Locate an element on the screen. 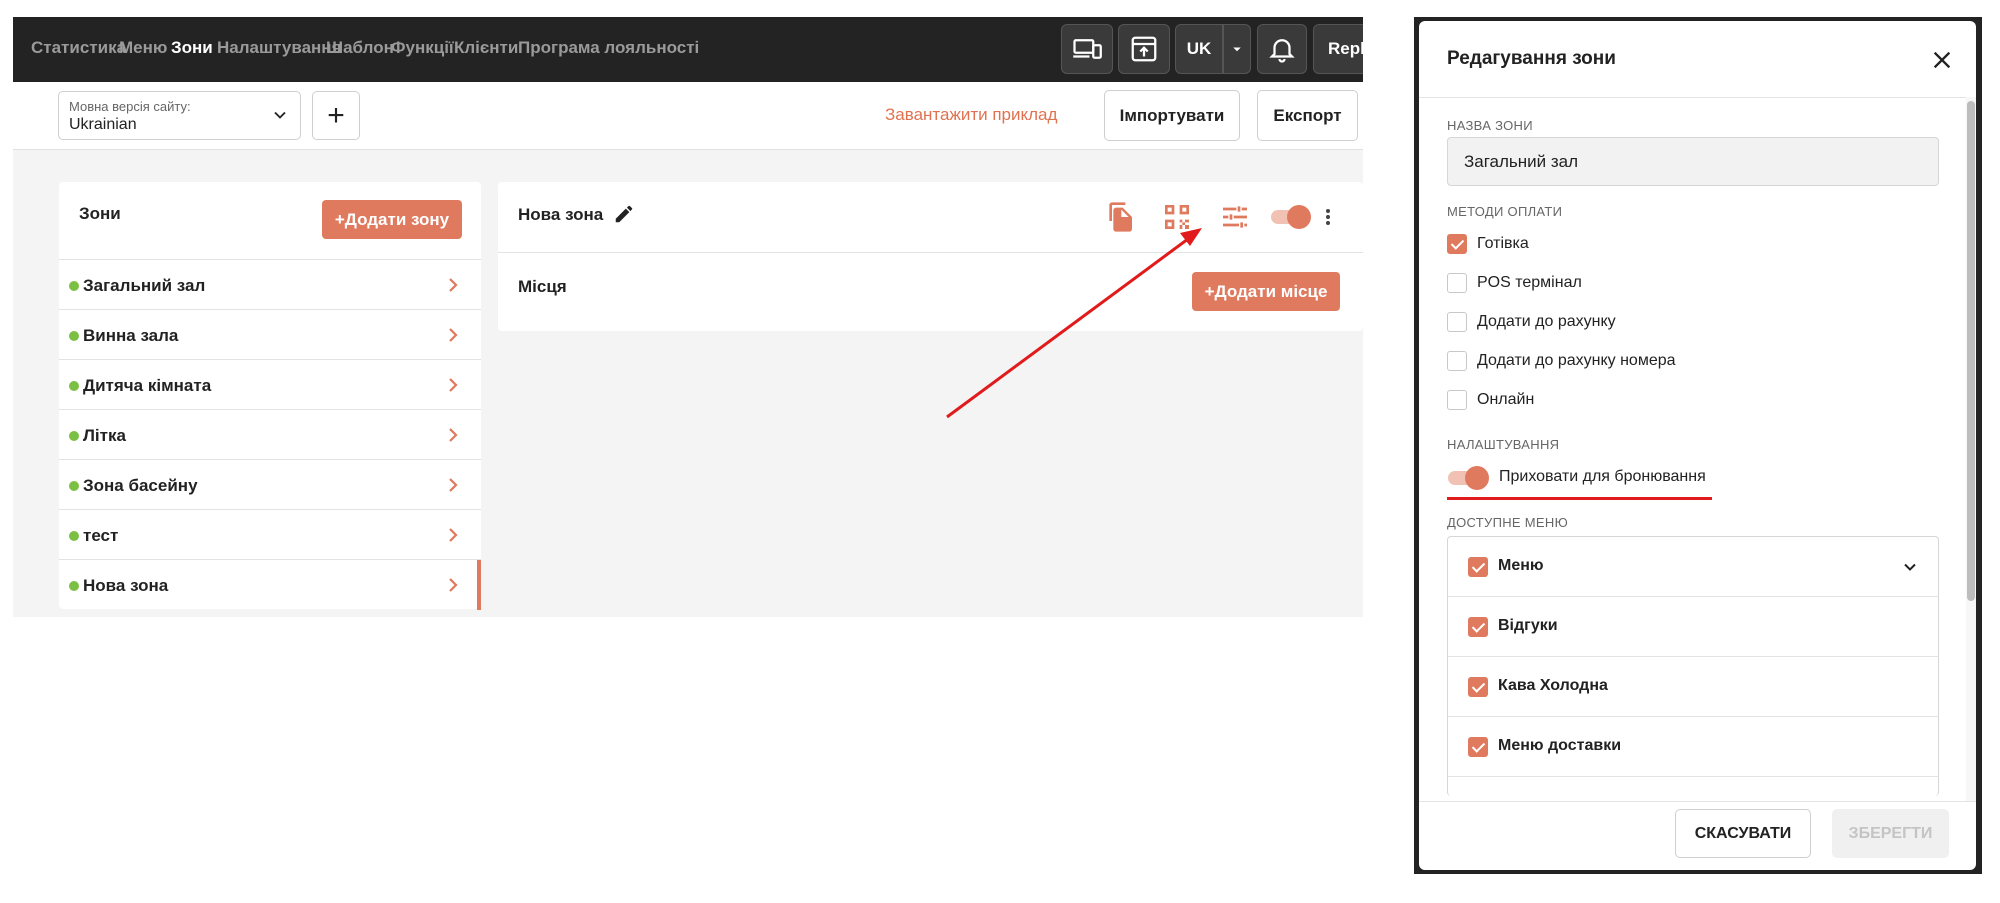 Image resolution: width=2000 pixels, height=903 pixels. nav-item-template: Шаблон is located at coordinates (360, 48).